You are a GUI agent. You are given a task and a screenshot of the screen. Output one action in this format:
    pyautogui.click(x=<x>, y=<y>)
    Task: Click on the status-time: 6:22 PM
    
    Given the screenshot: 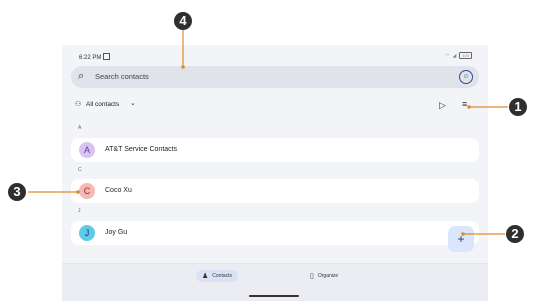 What is the action you would take?
    pyautogui.click(x=95, y=57)
    